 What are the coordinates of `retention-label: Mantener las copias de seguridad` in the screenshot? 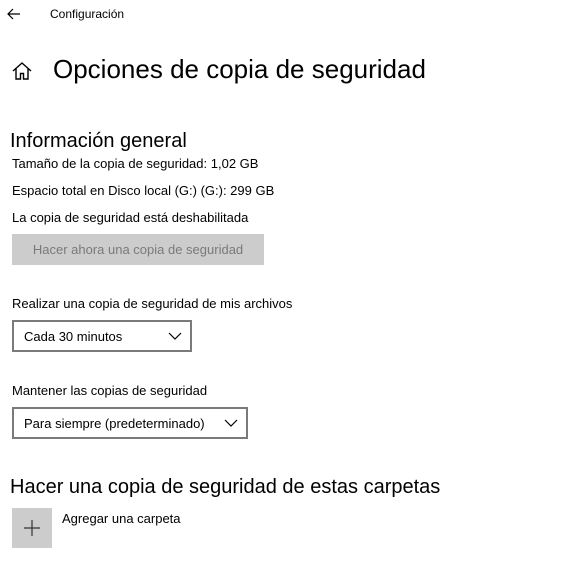 It's located at (110, 390).